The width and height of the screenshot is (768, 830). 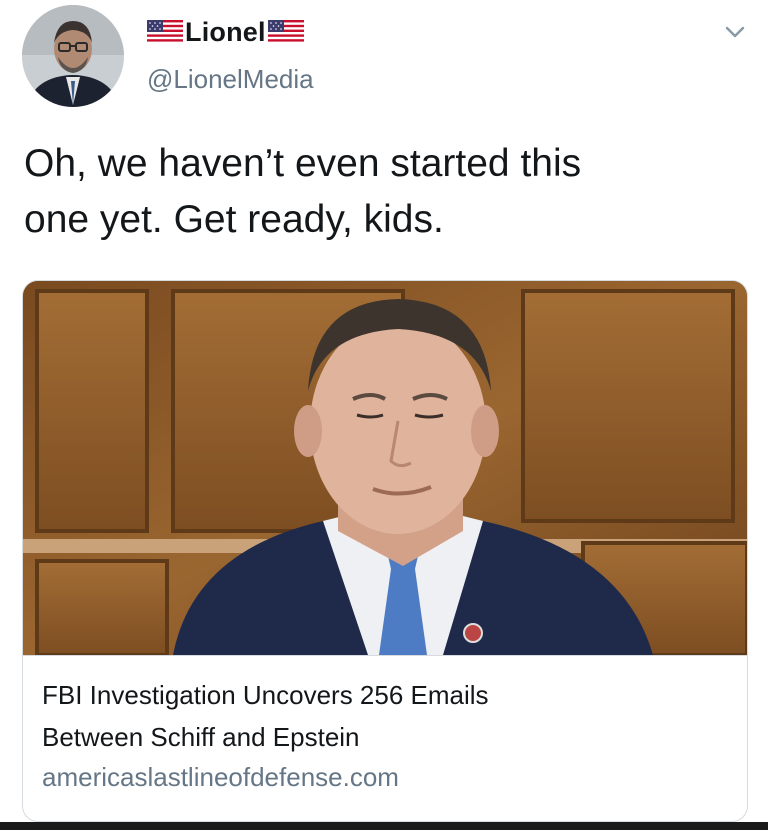 What do you see at coordinates (384, 826) in the screenshot?
I see `bottom-edge` at bounding box center [384, 826].